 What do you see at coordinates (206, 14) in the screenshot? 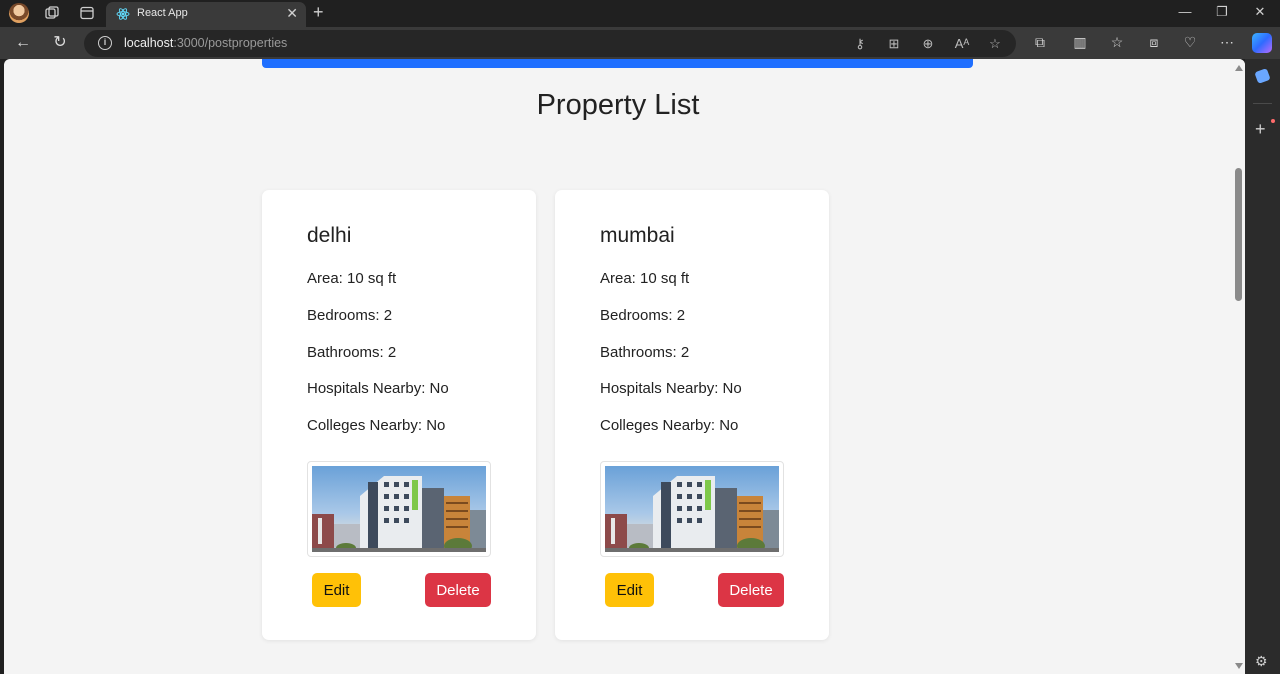
I see `tab-react-app: React App ✕` at bounding box center [206, 14].